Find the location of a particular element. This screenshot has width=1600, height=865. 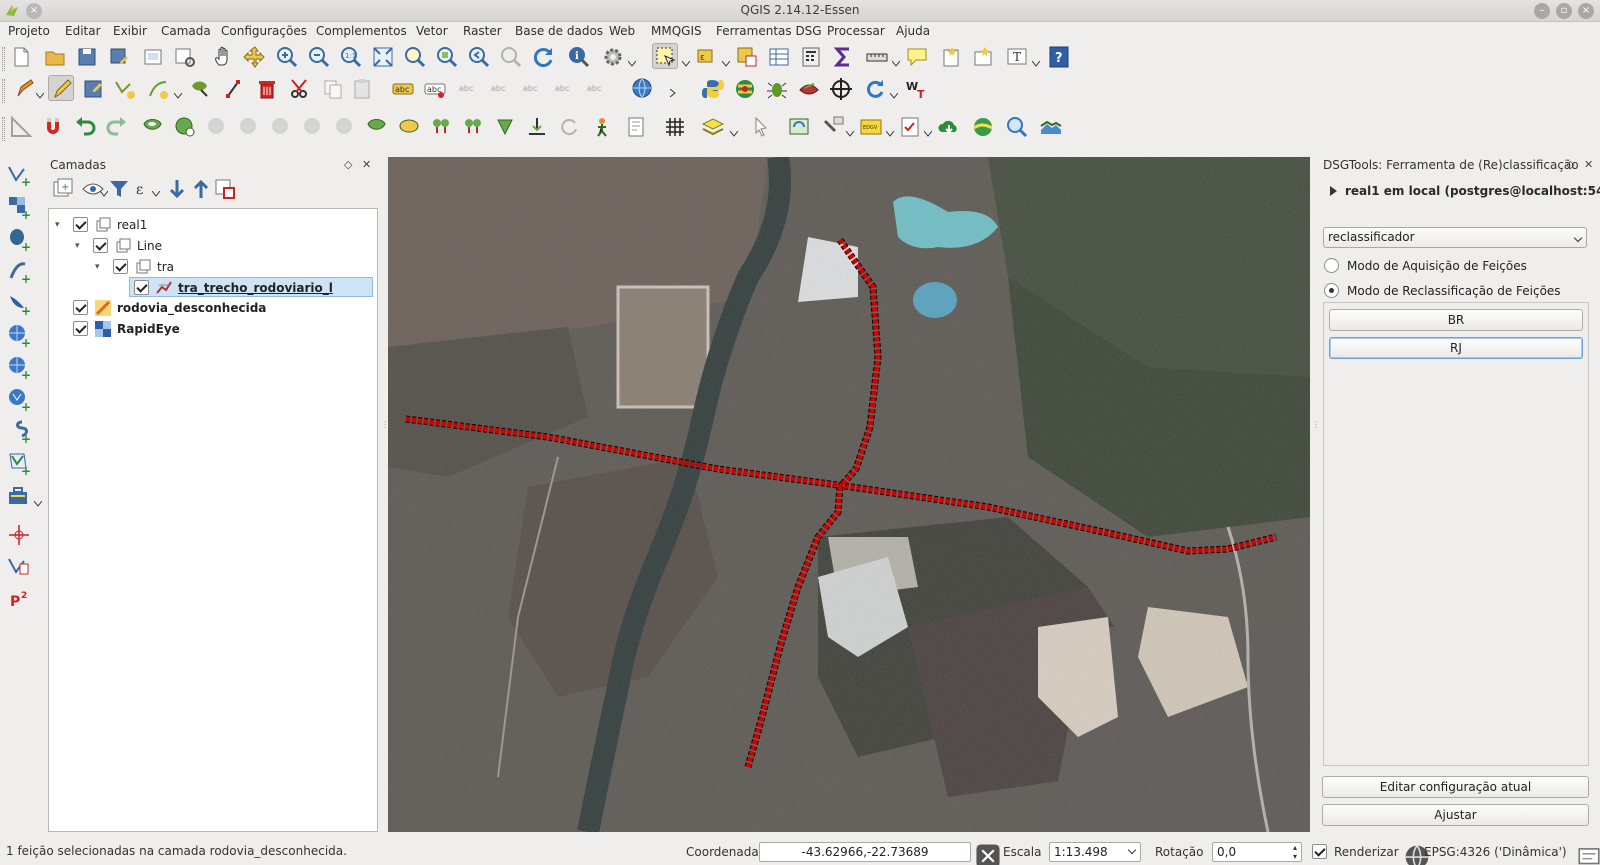

measure-icon is located at coordinates (877, 57).